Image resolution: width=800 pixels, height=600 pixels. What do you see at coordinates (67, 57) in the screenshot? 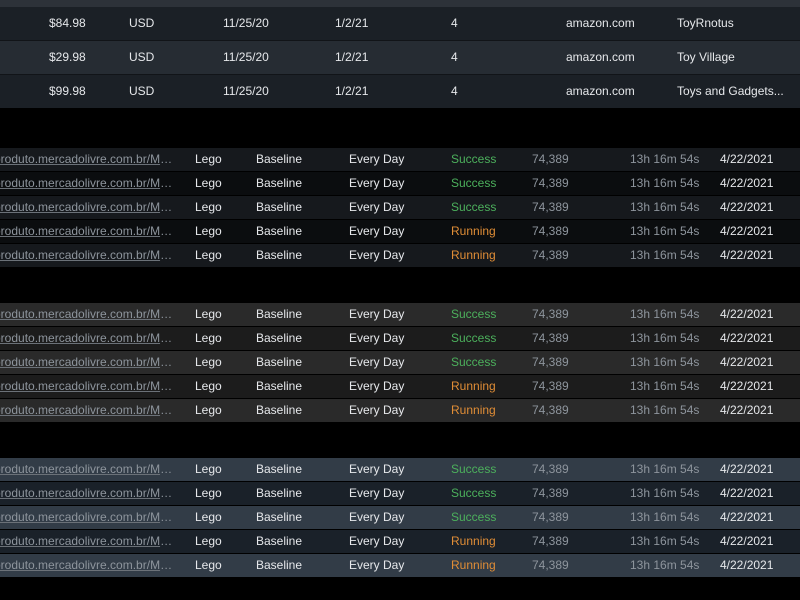
I see `price-cell: $29.98` at bounding box center [67, 57].